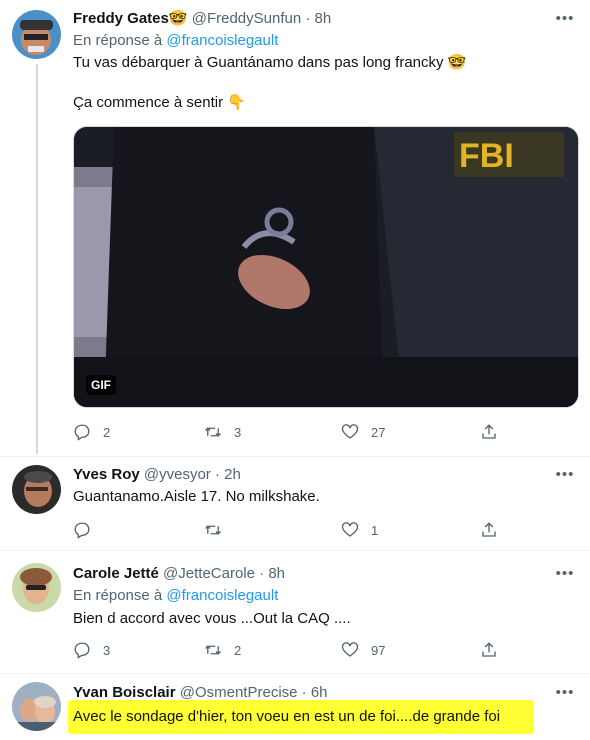  Describe the element at coordinates (319, 692) in the screenshot. I see `timestamp: 6h` at that location.